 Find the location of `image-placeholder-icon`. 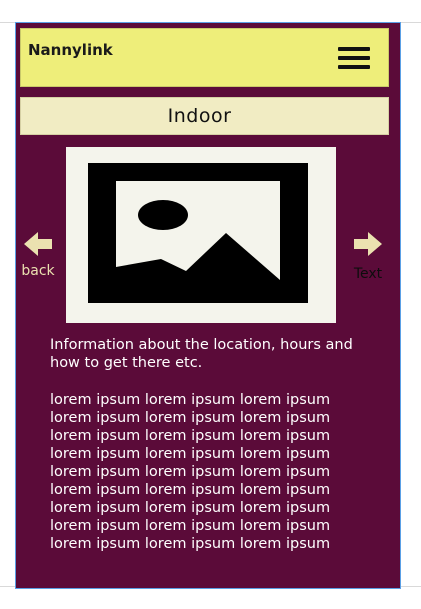

image-placeholder-icon is located at coordinates (198, 233).